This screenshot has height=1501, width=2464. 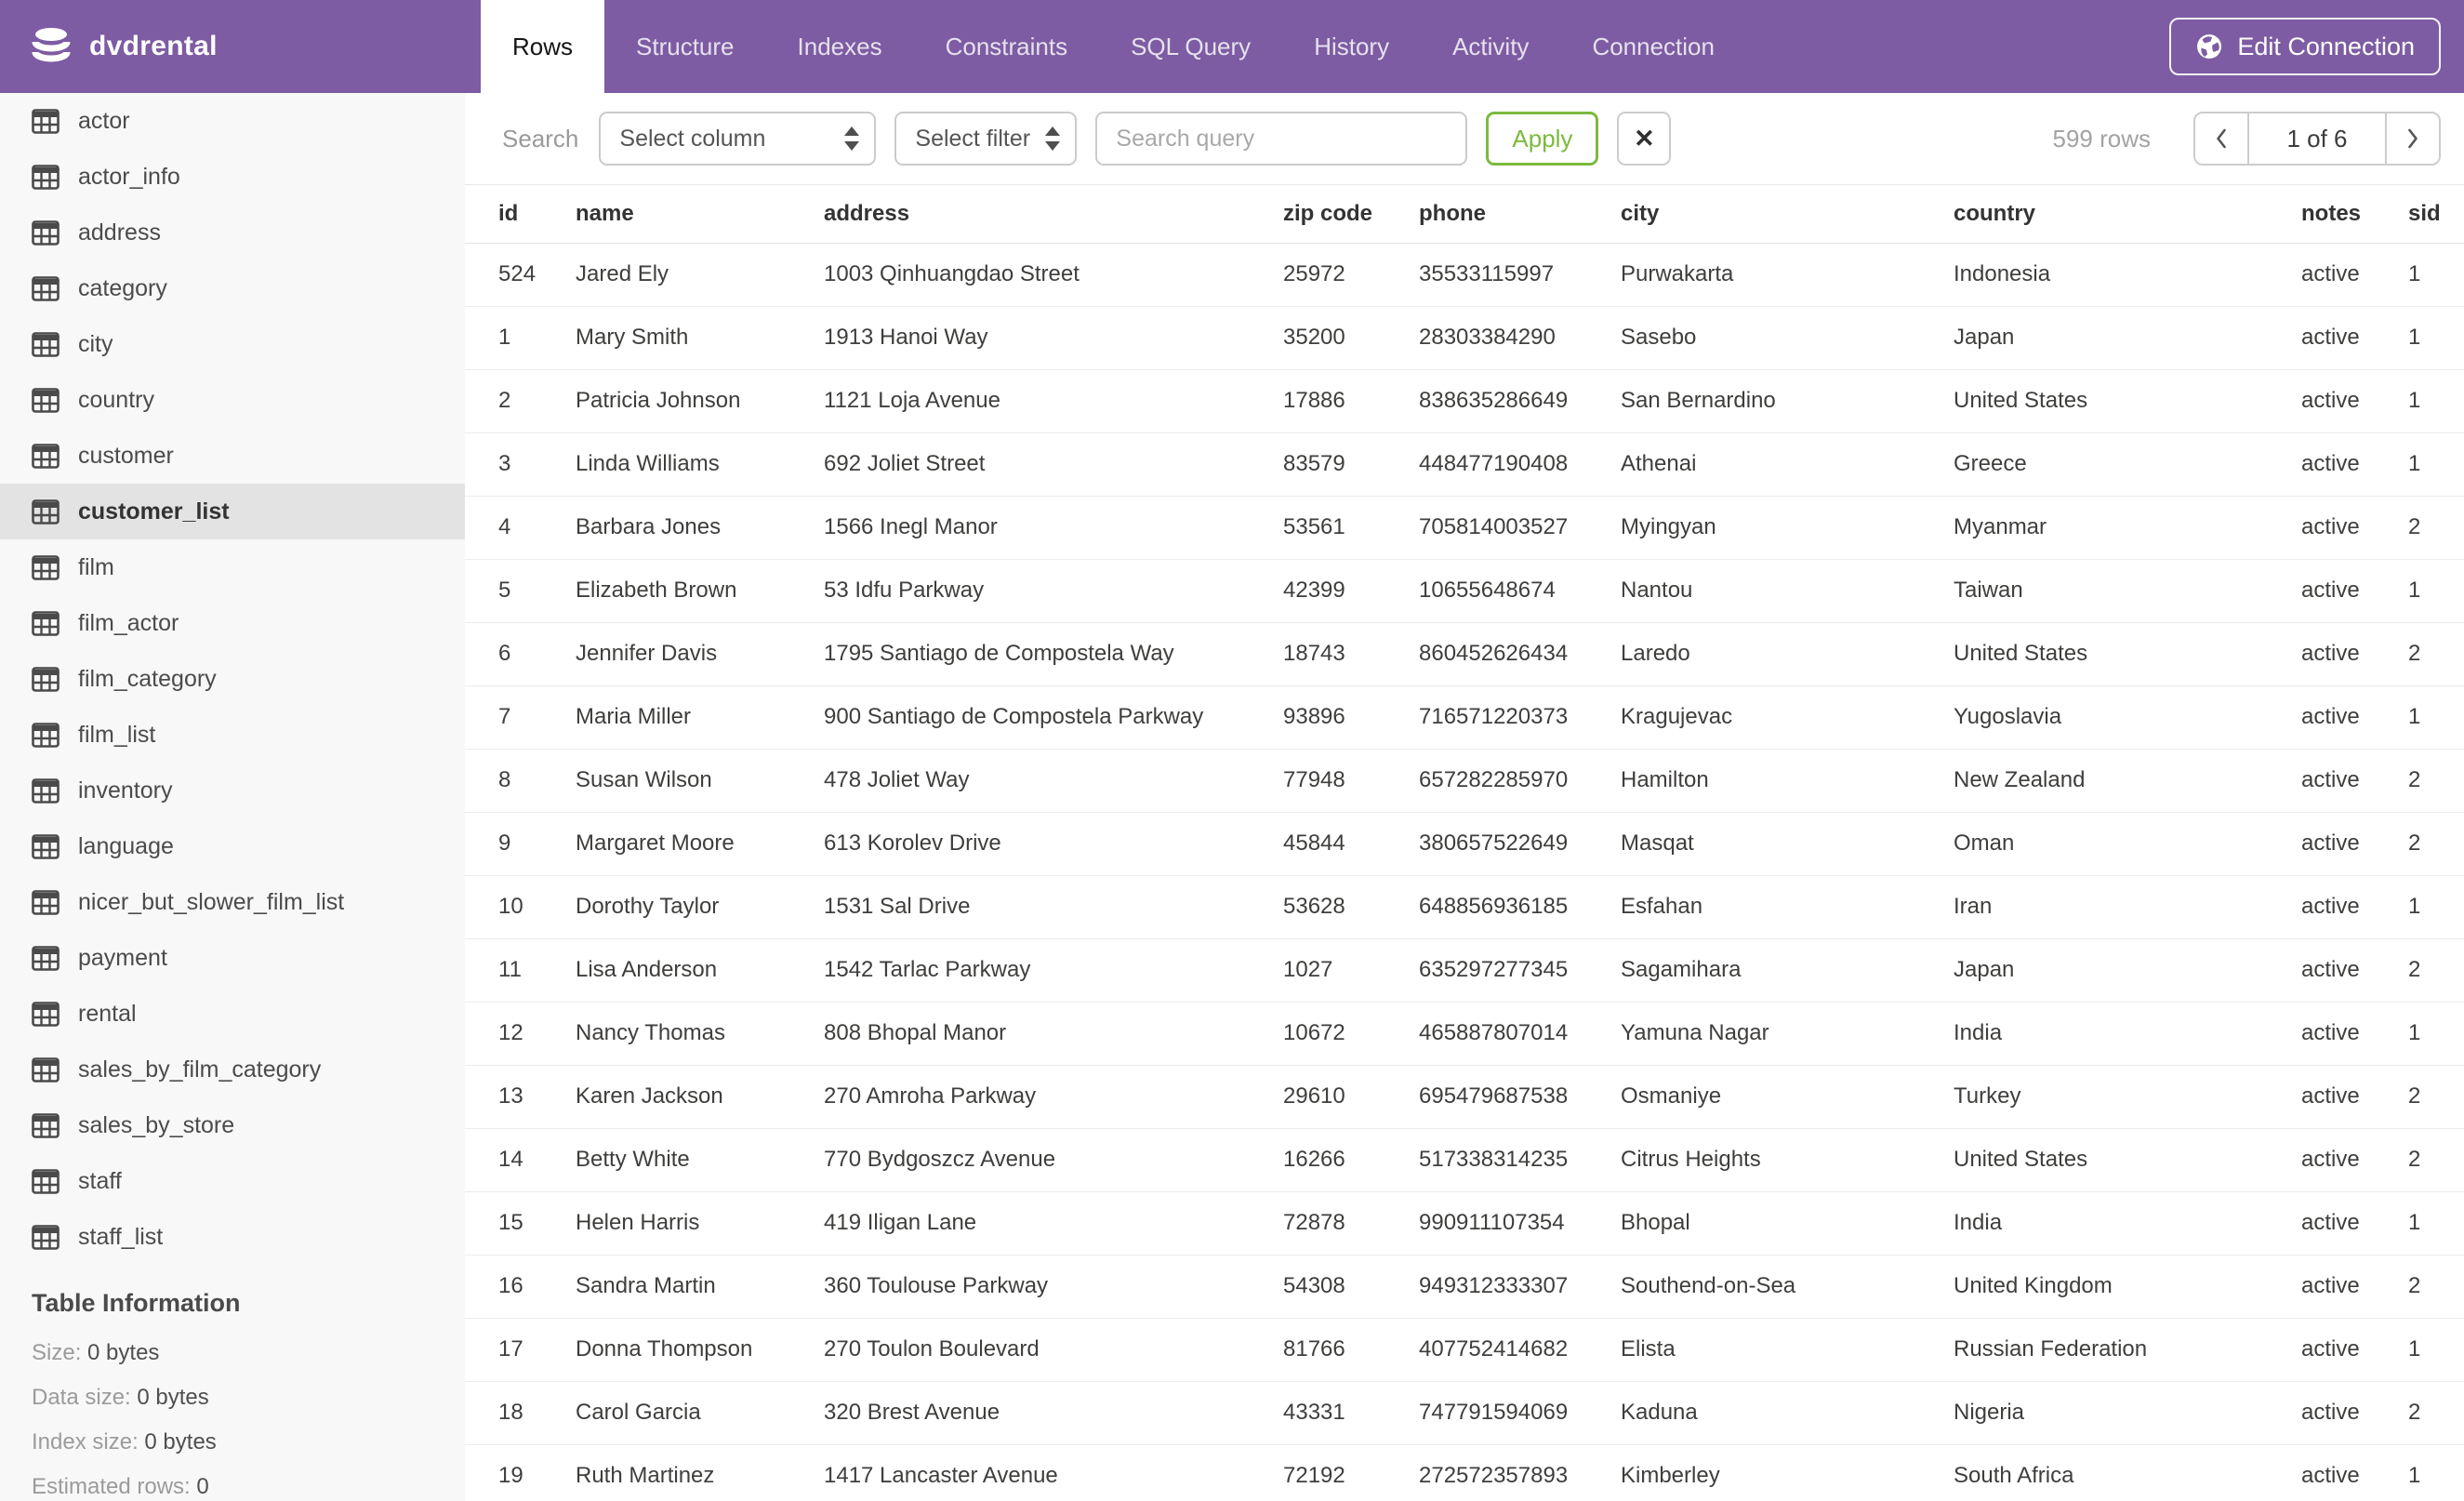 I want to click on cell-city: Osmaniye, so click(x=1671, y=1096).